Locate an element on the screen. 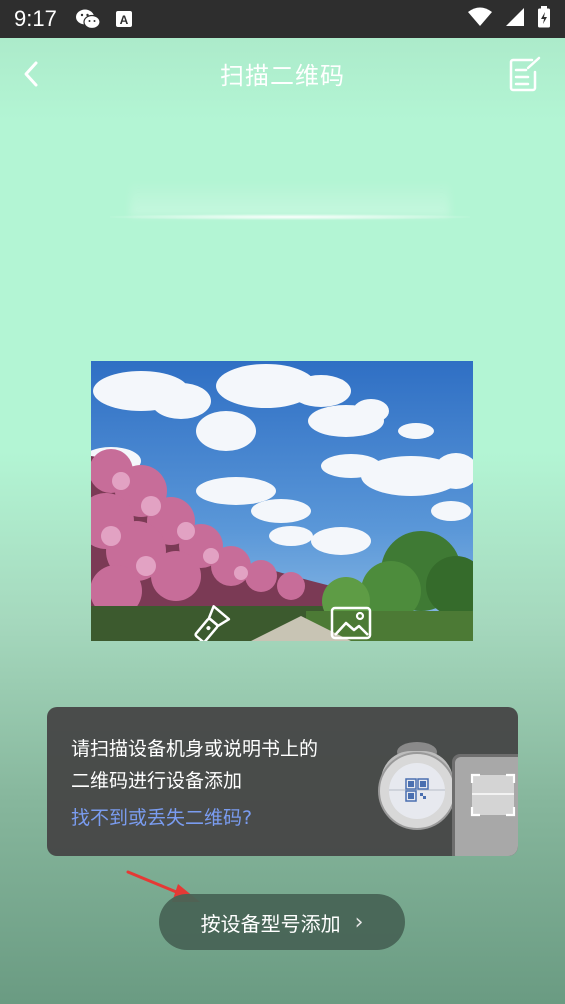 The height and width of the screenshot is (1004, 565). flashlight-button is located at coordinates (211, 622).